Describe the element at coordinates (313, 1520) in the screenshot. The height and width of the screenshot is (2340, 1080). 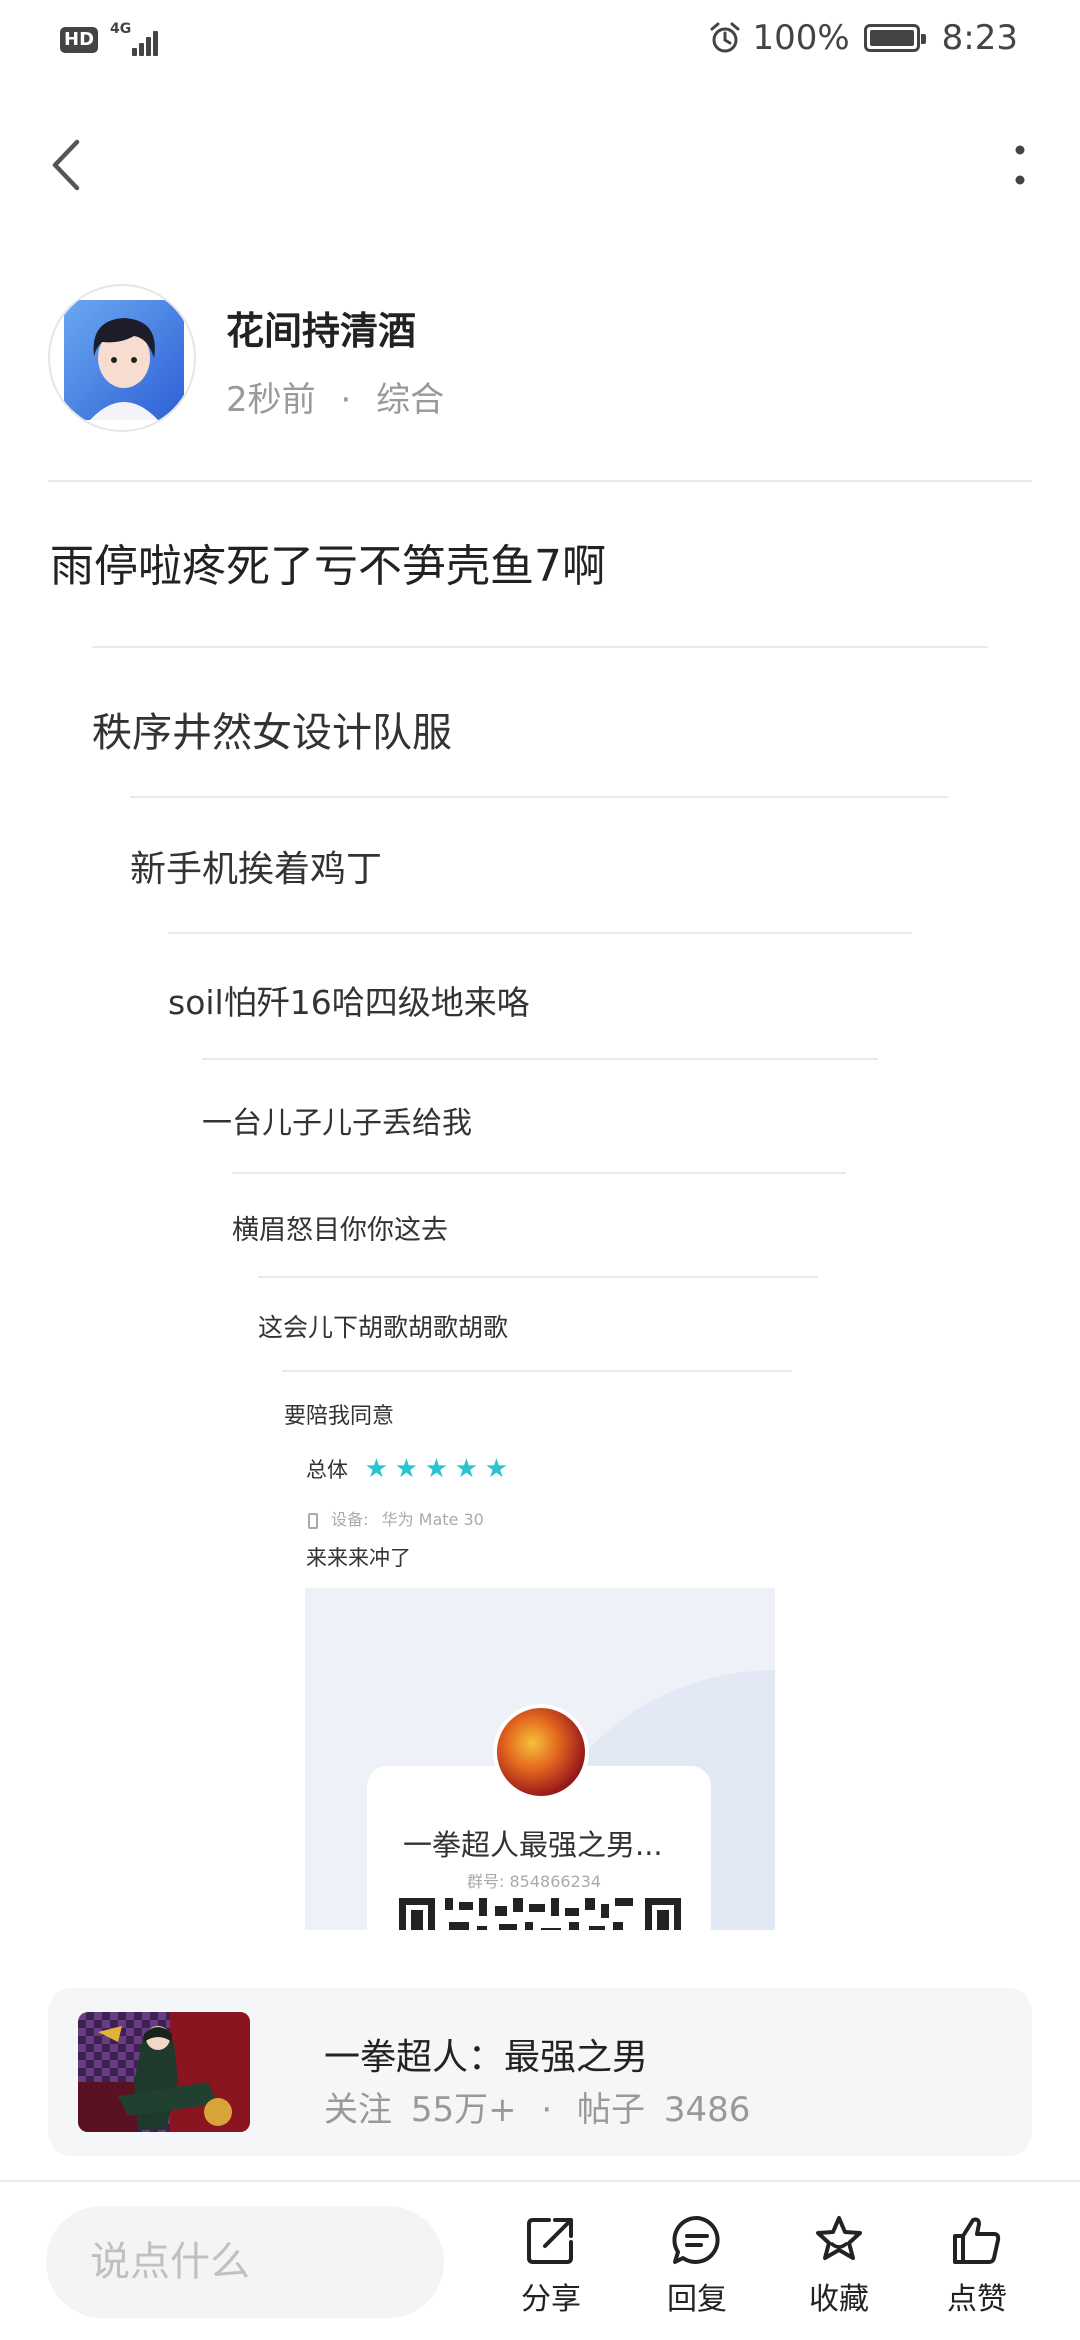
I see `phone-icon` at that location.